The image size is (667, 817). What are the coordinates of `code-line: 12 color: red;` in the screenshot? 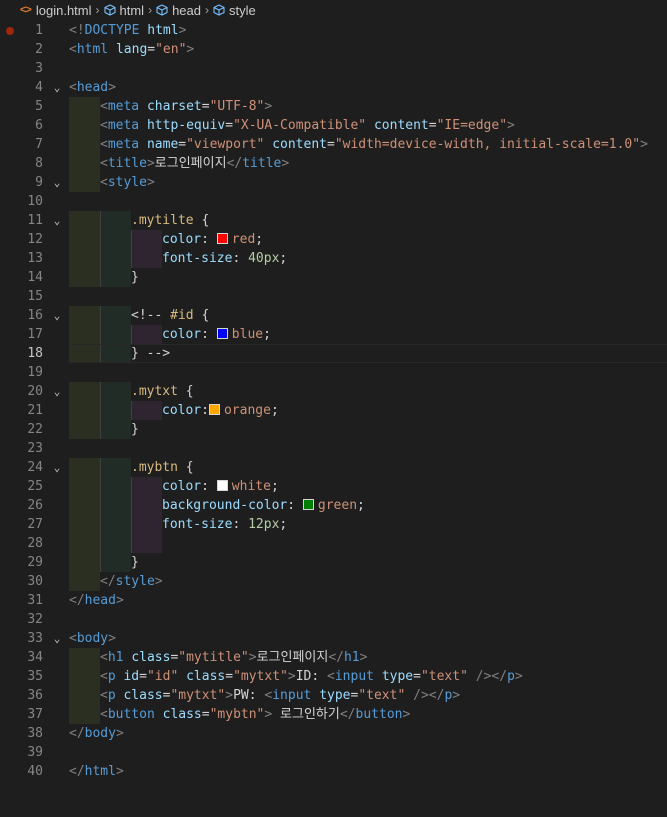 It's located at (333, 239).